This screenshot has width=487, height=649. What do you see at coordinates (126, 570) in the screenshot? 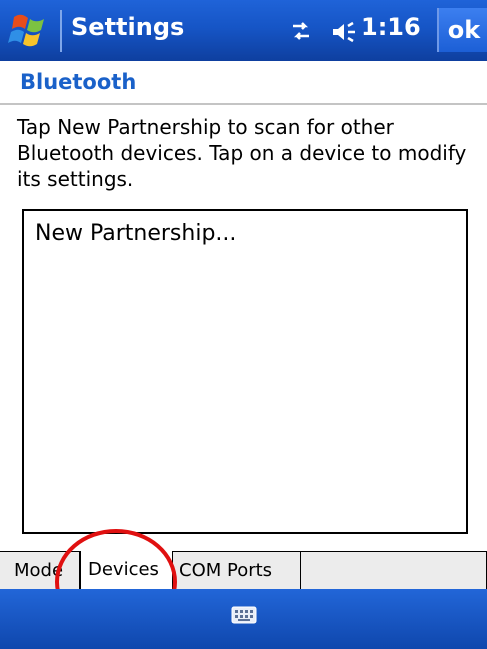
I see `tab-devices: Devices` at bounding box center [126, 570].